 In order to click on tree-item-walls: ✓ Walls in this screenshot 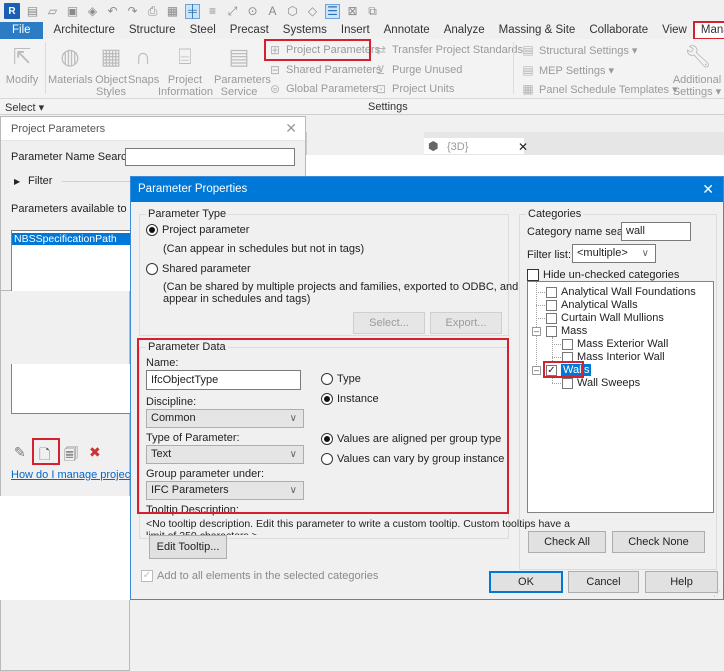, I will do `click(569, 370)`.